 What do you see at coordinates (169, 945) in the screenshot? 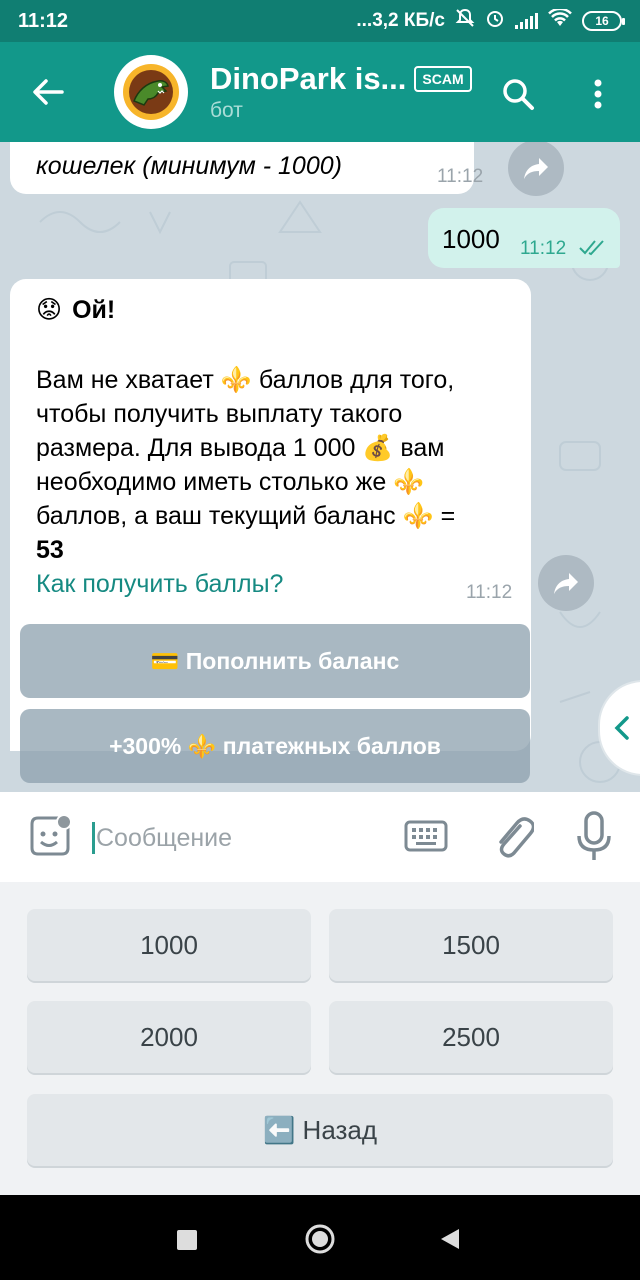
I see `amount-1000-button: 1000` at bounding box center [169, 945].